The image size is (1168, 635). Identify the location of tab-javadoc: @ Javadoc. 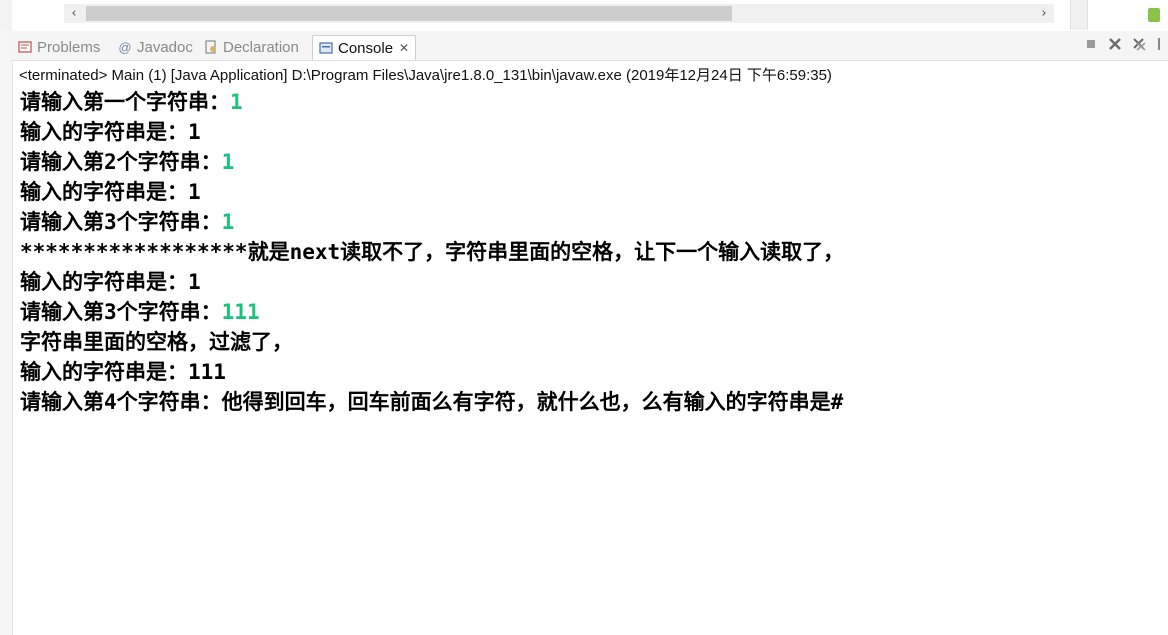
(155, 47).